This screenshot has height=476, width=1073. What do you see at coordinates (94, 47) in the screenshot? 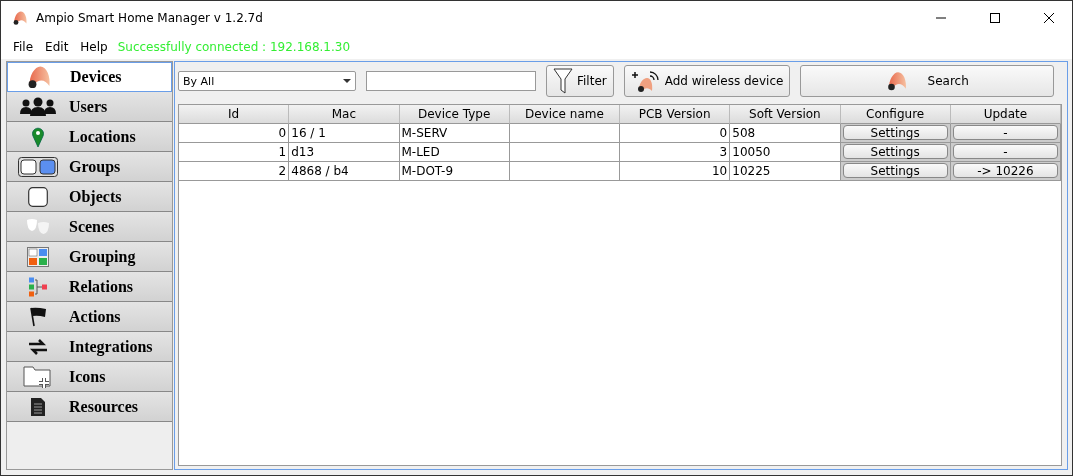
I see `menu-item: Help` at bounding box center [94, 47].